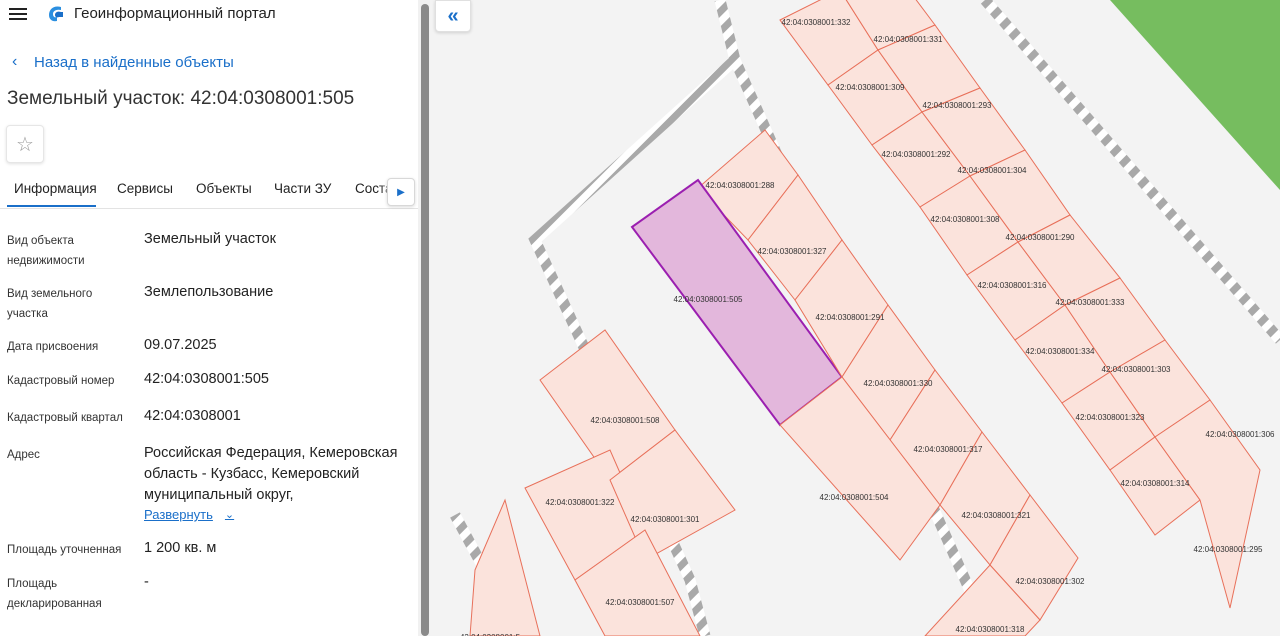 Image resolution: width=1280 pixels, height=636 pixels. What do you see at coordinates (851, 317) in the screenshot?
I see `parcel-label: 42:04:0308001:291` at bounding box center [851, 317].